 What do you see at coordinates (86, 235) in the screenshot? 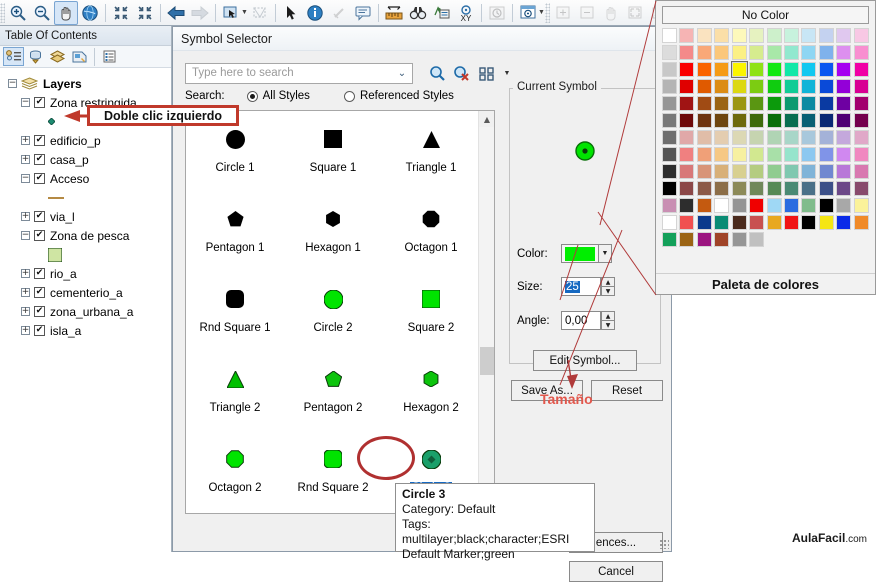
I see `layer-row-zona-de-pesca: − Zona de pesca` at bounding box center [86, 235].